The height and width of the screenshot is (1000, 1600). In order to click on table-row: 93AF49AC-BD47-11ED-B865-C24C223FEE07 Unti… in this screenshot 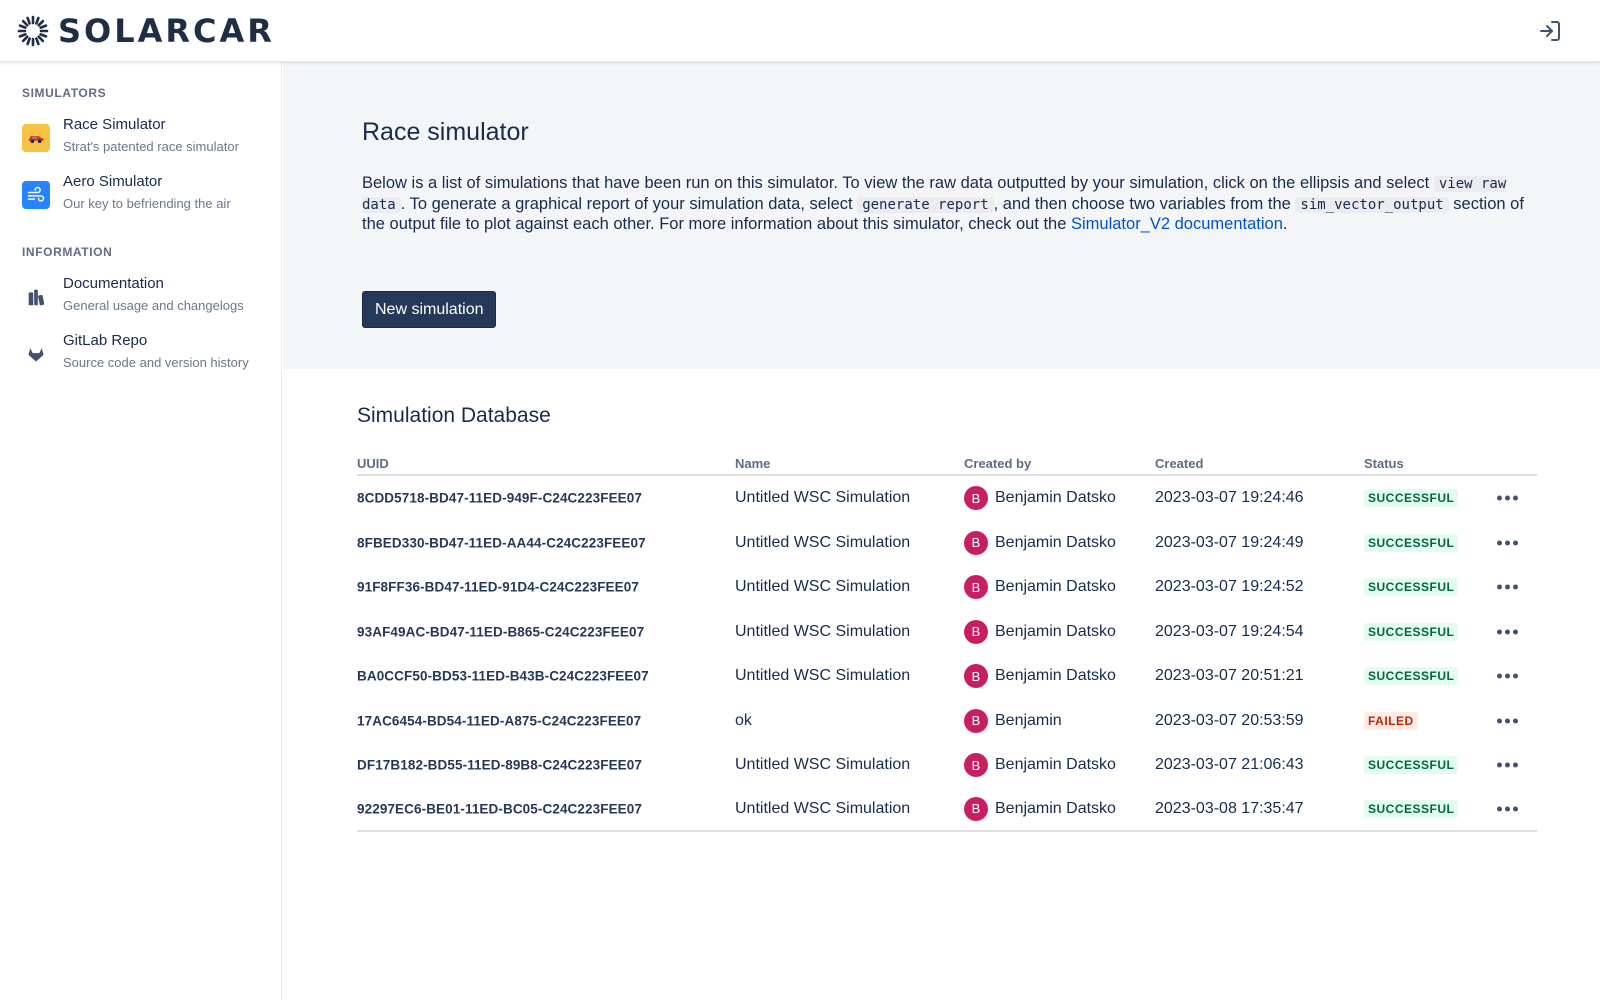, I will do `click(947, 632)`.